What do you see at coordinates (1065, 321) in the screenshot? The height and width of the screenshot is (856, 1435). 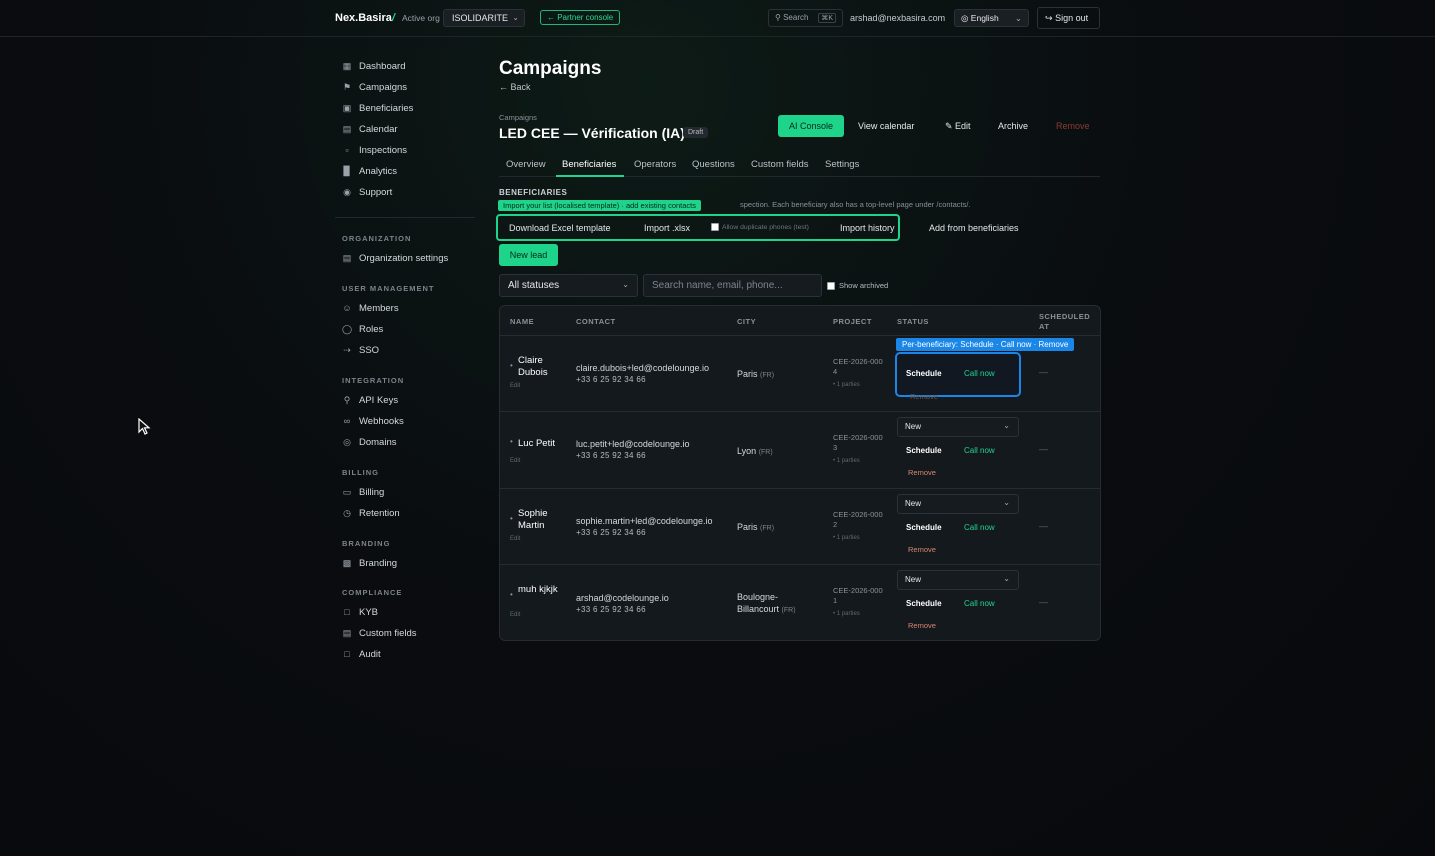 I see `column-header-scheduled-at: SCHEDULED AT` at bounding box center [1065, 321].